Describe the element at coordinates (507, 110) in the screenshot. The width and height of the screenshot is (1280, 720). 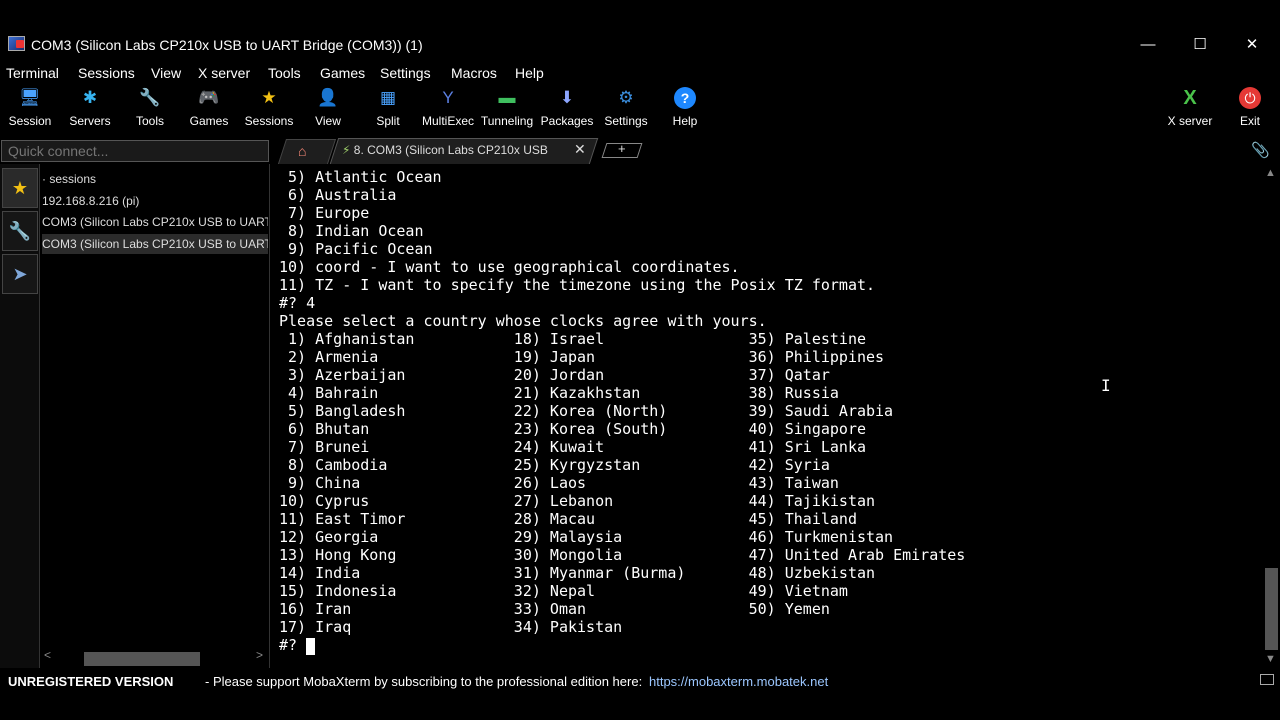
I see `tunneling-button: ▬ Tunneling` at that location.